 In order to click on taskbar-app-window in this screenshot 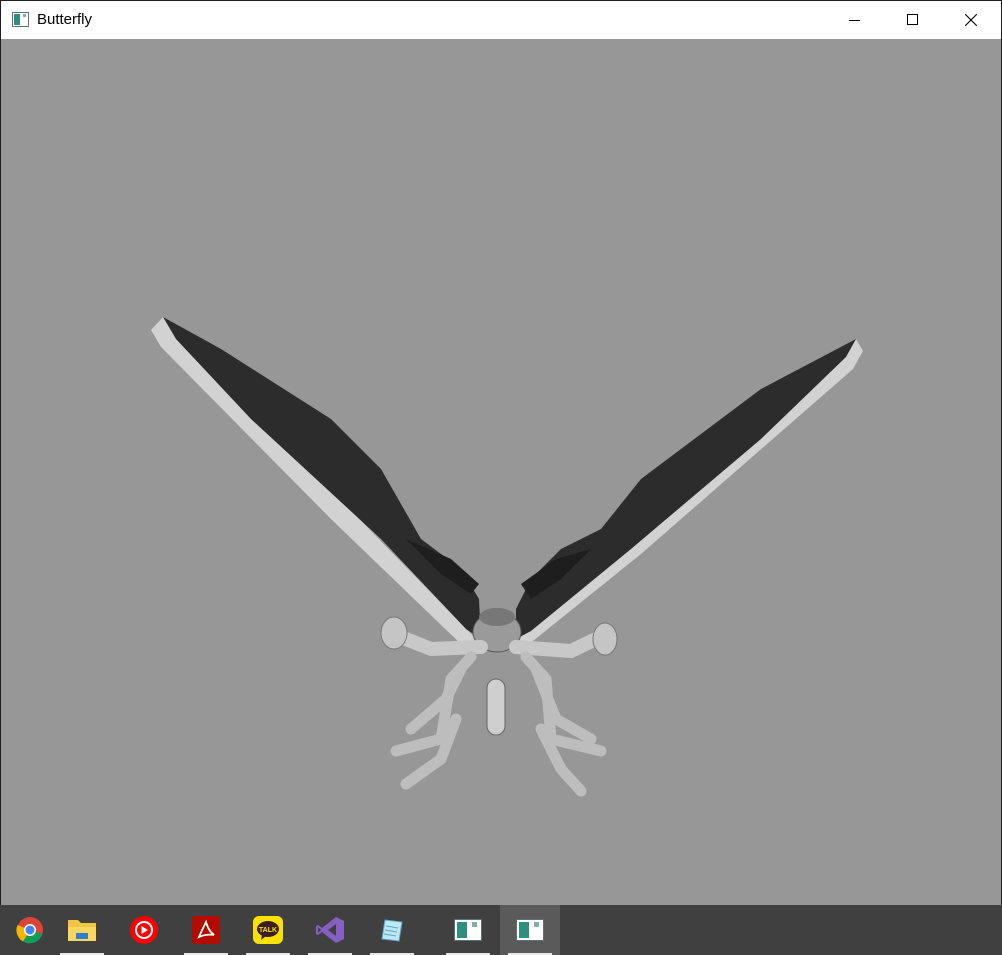, I will do `click(468, 930)`.